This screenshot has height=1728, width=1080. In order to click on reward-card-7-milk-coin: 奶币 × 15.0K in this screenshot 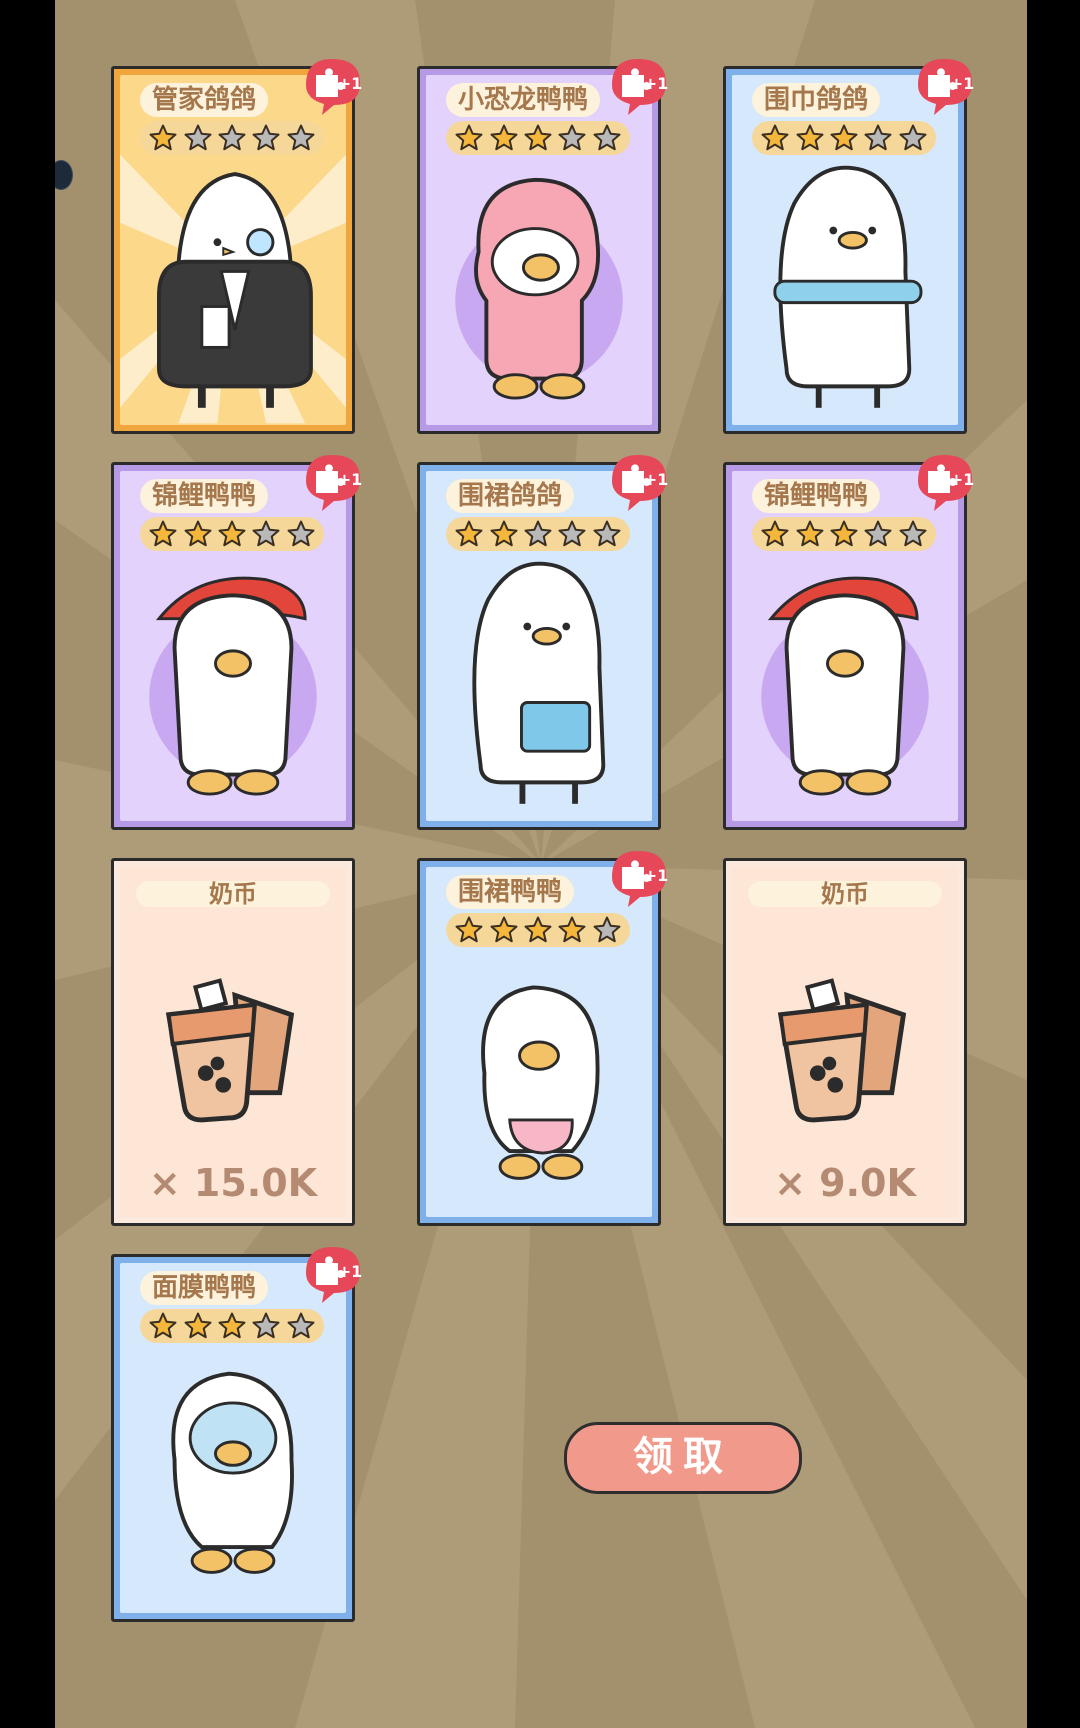, I will do `click(233, 1042)`.